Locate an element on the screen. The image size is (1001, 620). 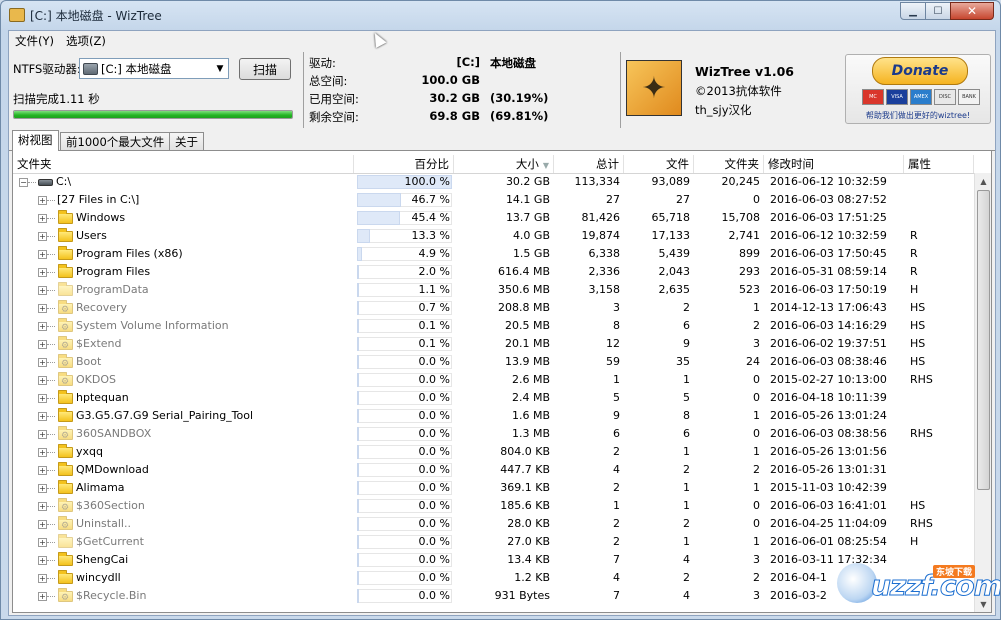
row-name-cell: + yxqq is located at coordinates (183, 452).